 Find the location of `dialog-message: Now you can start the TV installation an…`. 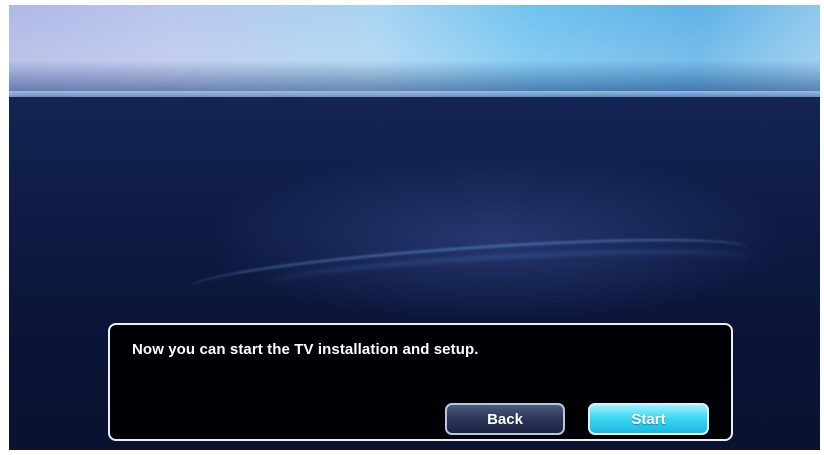

dialog-message: Now you can start the TV installation an… is located at coordinates (305, 349).